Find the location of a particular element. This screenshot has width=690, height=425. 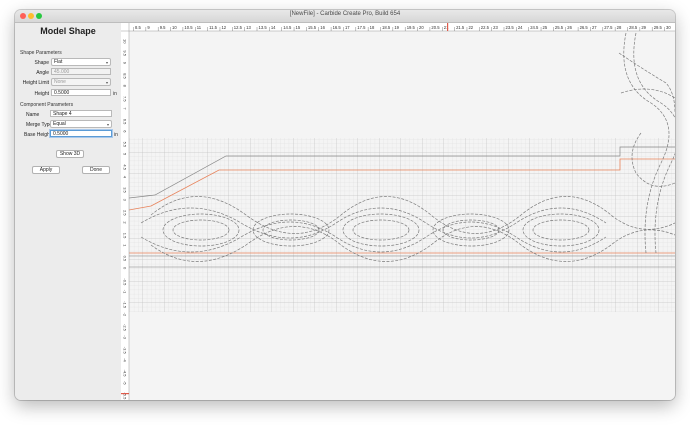

ruler-top-label: 27 is located at coordinates (594, 27).